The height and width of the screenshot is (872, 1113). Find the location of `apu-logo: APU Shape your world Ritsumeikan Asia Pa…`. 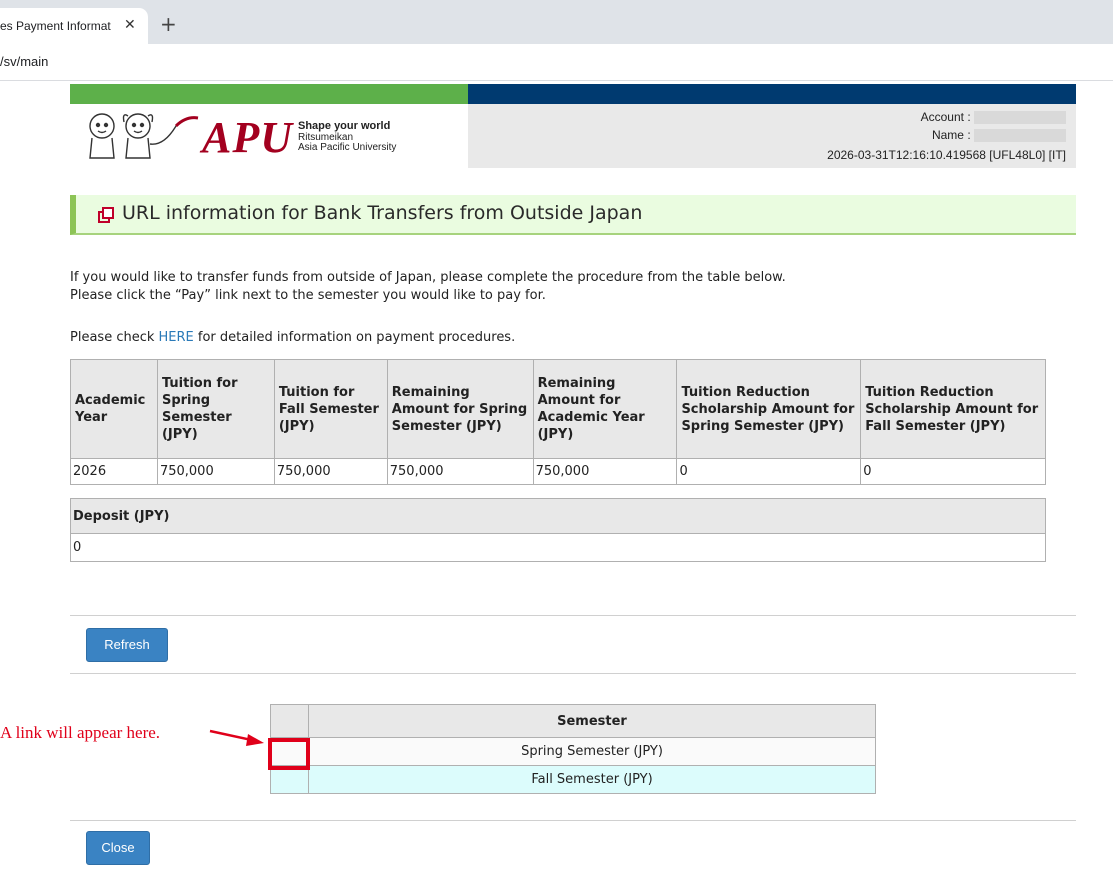

apu-logo: APU Shape your world Ritsumeikan Asia Pa… is located at coordinates (269, 136).